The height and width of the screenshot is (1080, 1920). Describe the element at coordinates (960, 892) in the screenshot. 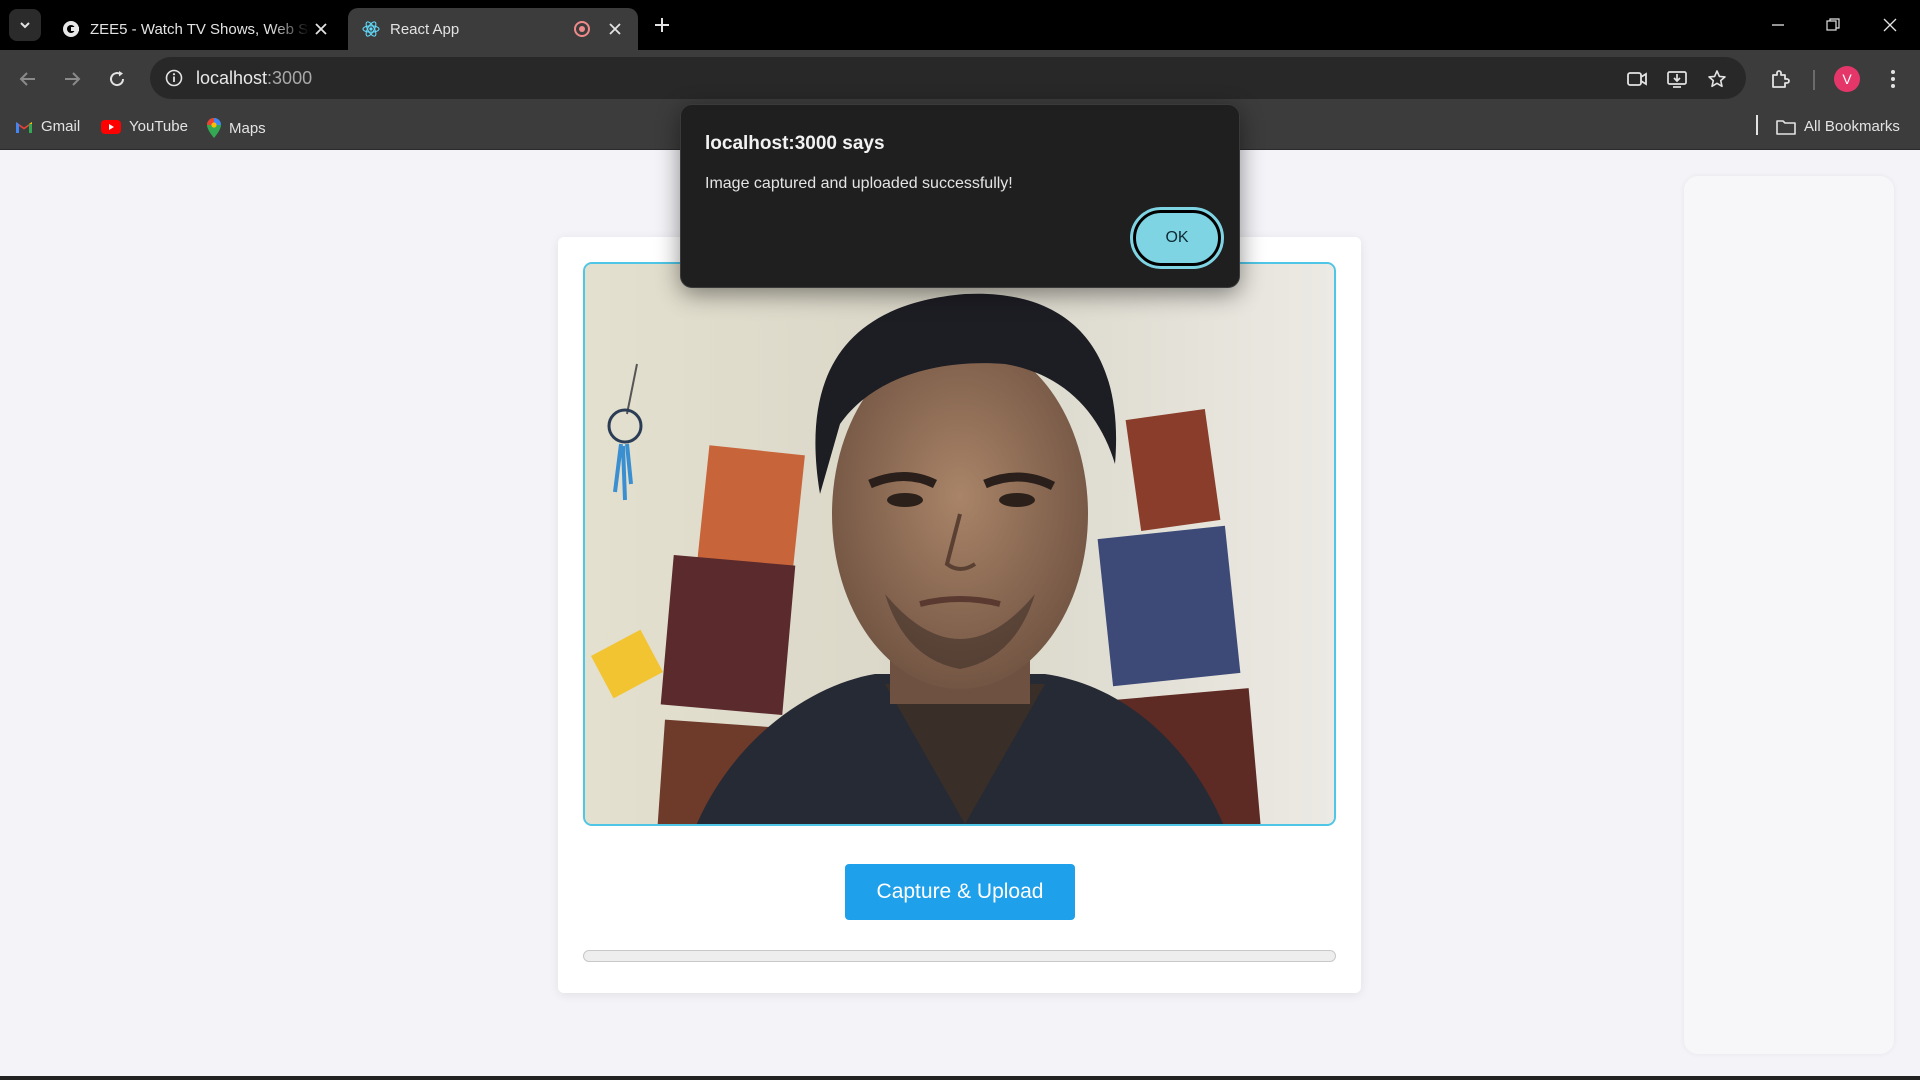

I see `capture-upload-button: Capture & Upload` at that location.